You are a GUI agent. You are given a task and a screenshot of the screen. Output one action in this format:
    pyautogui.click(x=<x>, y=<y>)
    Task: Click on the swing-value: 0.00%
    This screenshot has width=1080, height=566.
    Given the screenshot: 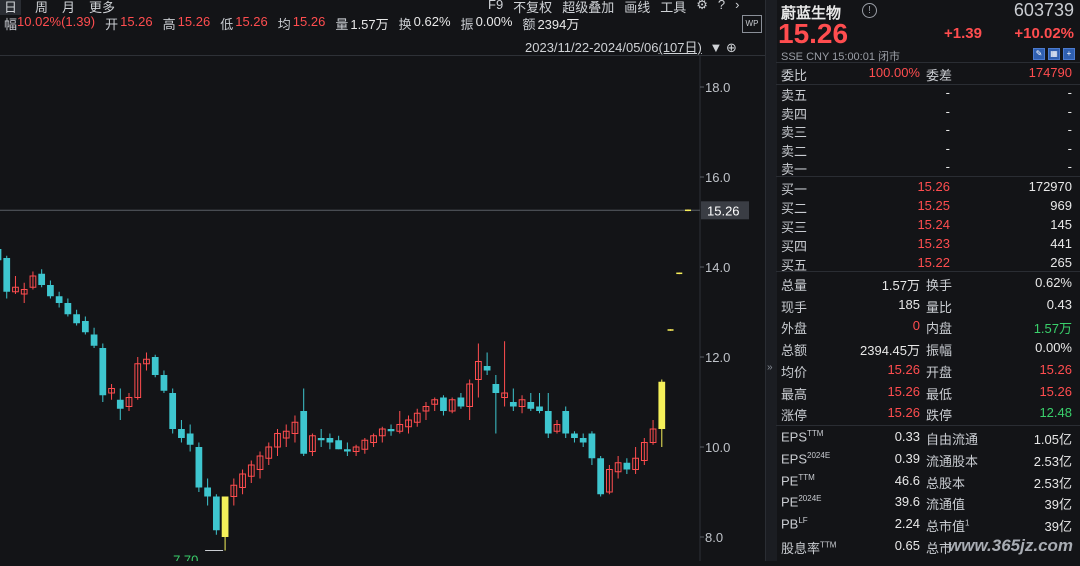 What is the action you would take?
    pyautogui.click(x=494, y=21)
    